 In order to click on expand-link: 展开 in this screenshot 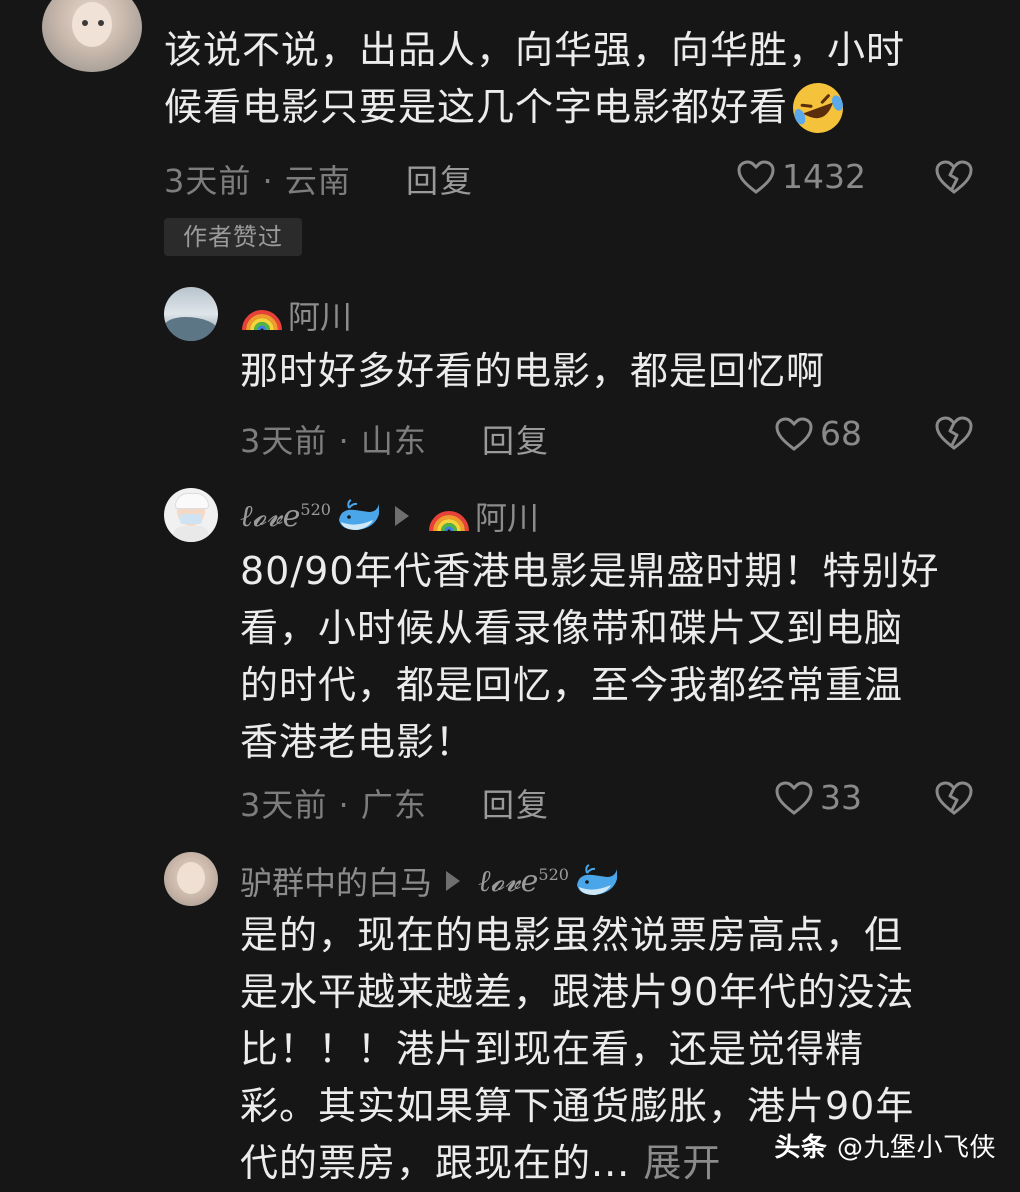, I will do `click(682, 1163)`.